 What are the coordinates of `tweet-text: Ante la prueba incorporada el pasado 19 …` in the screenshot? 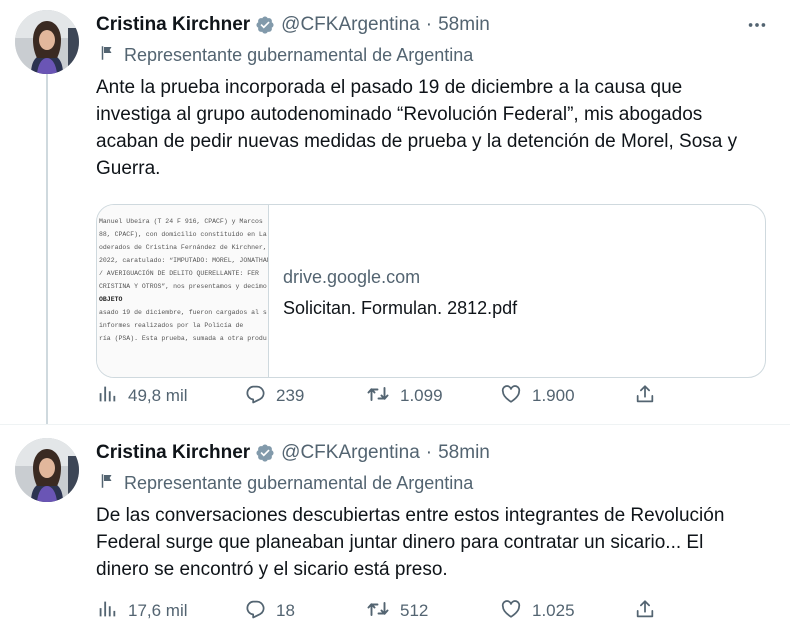 It's located at (417, 128).